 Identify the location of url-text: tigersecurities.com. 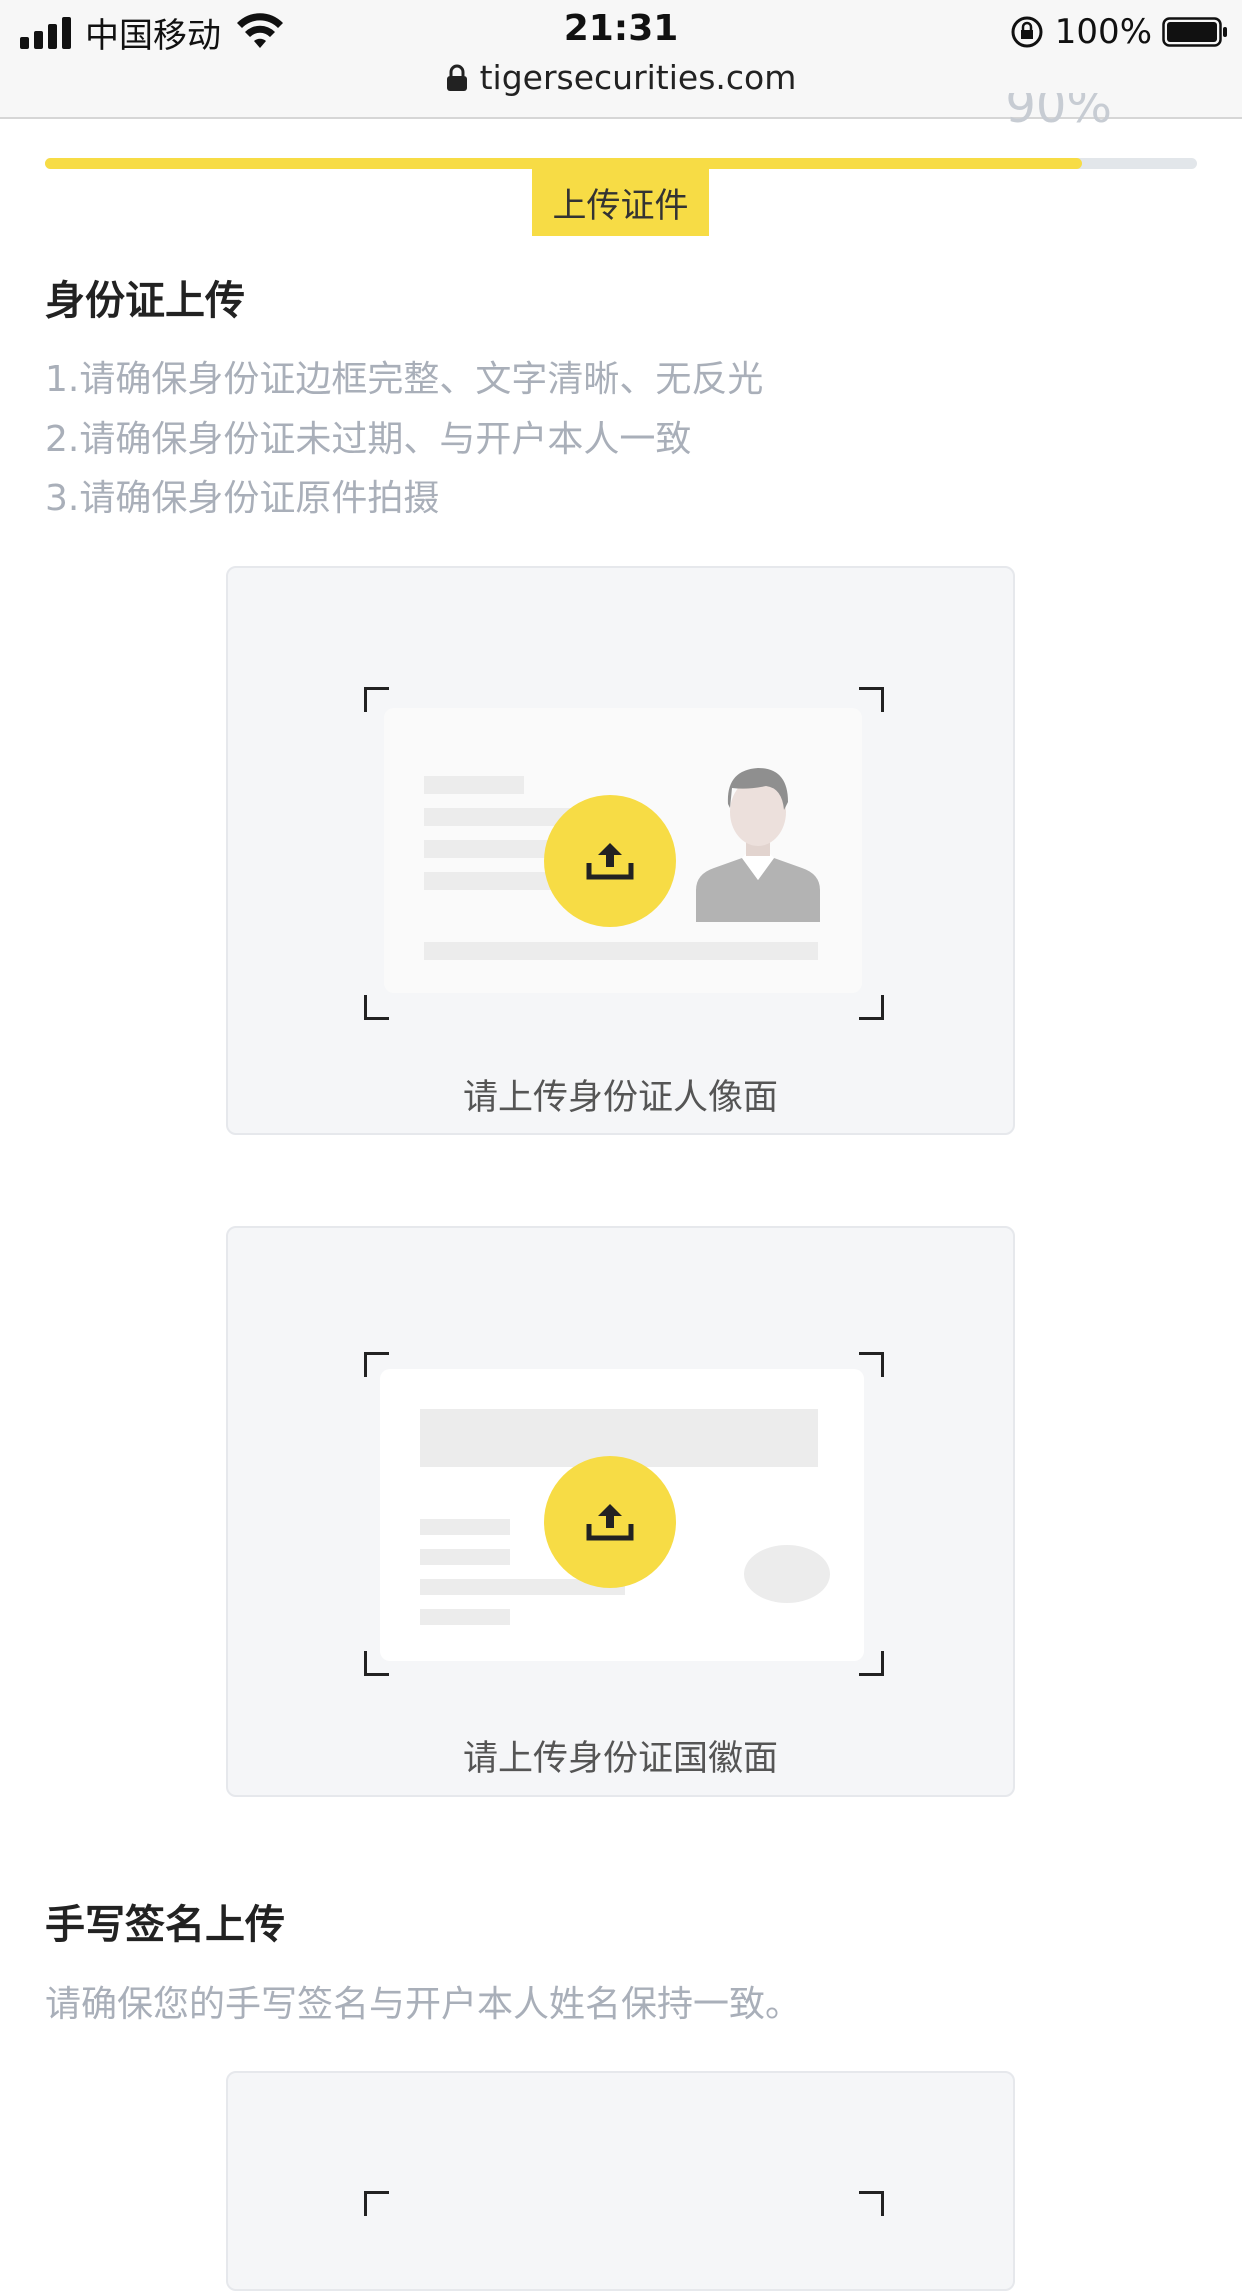
(638, 77).